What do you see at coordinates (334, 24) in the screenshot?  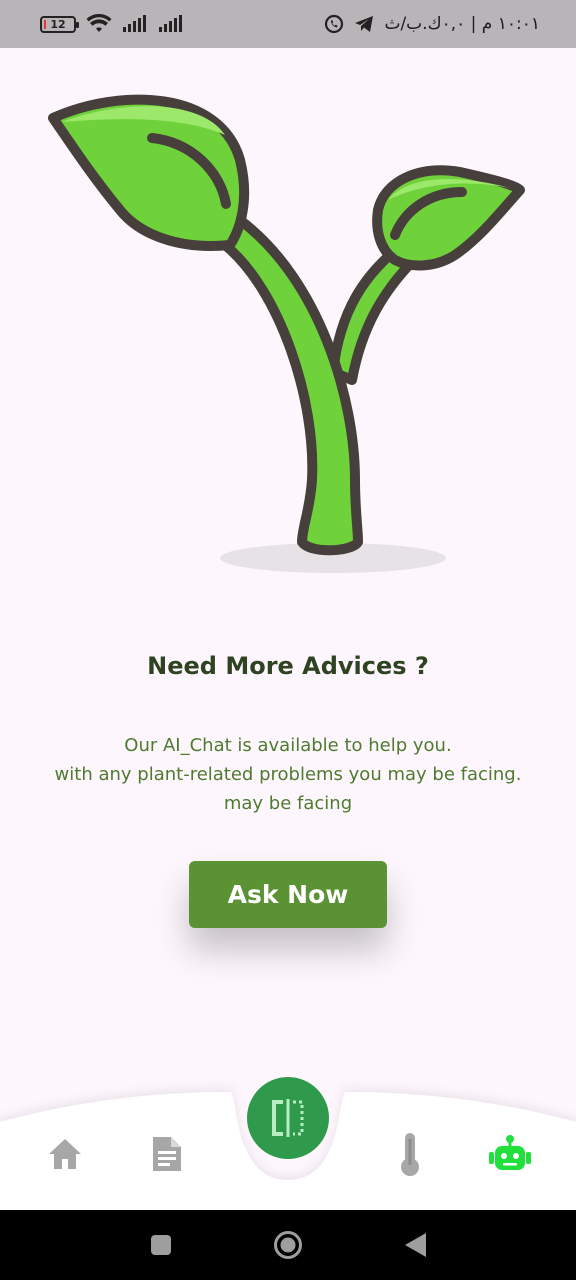 I see `whatsapp-icon` at bounding box center [334, 24].